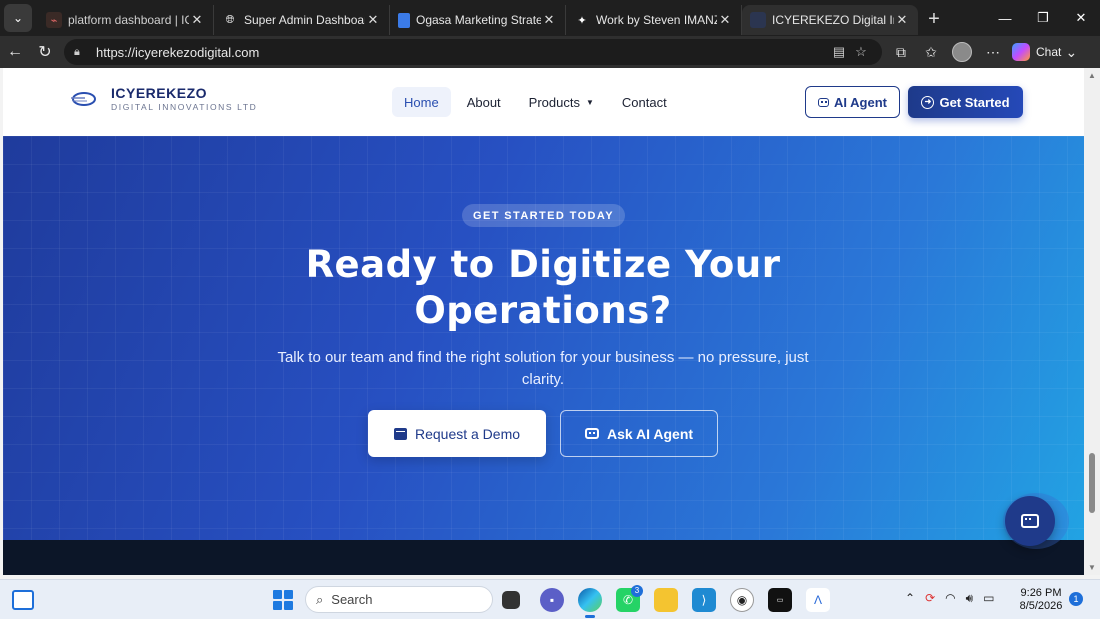 Image resolution: width=1100 pixels, height=619 pixels. I want to click on ai-agent-button: AI Agent, so click(852, 102).